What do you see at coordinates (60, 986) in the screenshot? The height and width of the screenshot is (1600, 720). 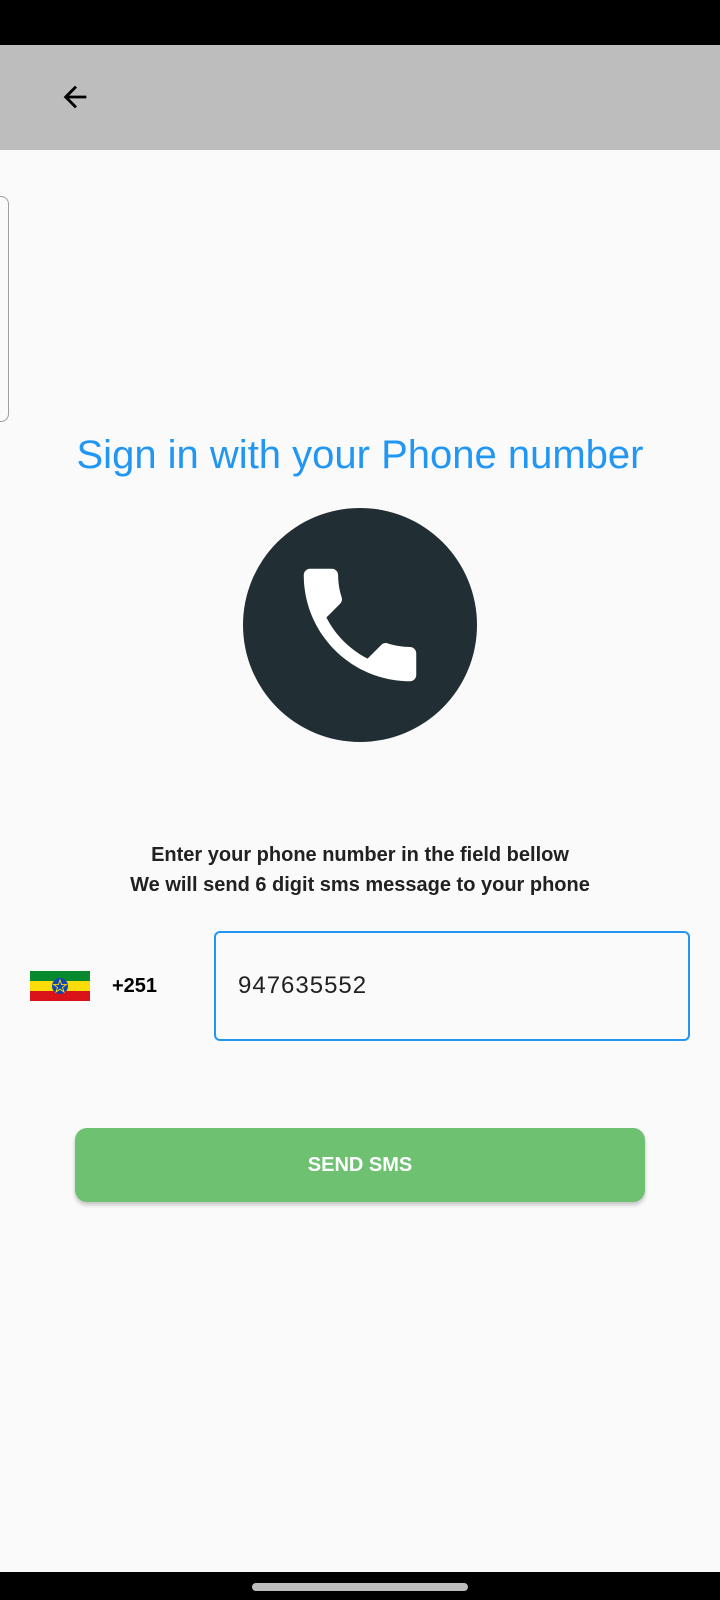 I see `ethiopia-flag-icon` at bounding box center [60, 986].